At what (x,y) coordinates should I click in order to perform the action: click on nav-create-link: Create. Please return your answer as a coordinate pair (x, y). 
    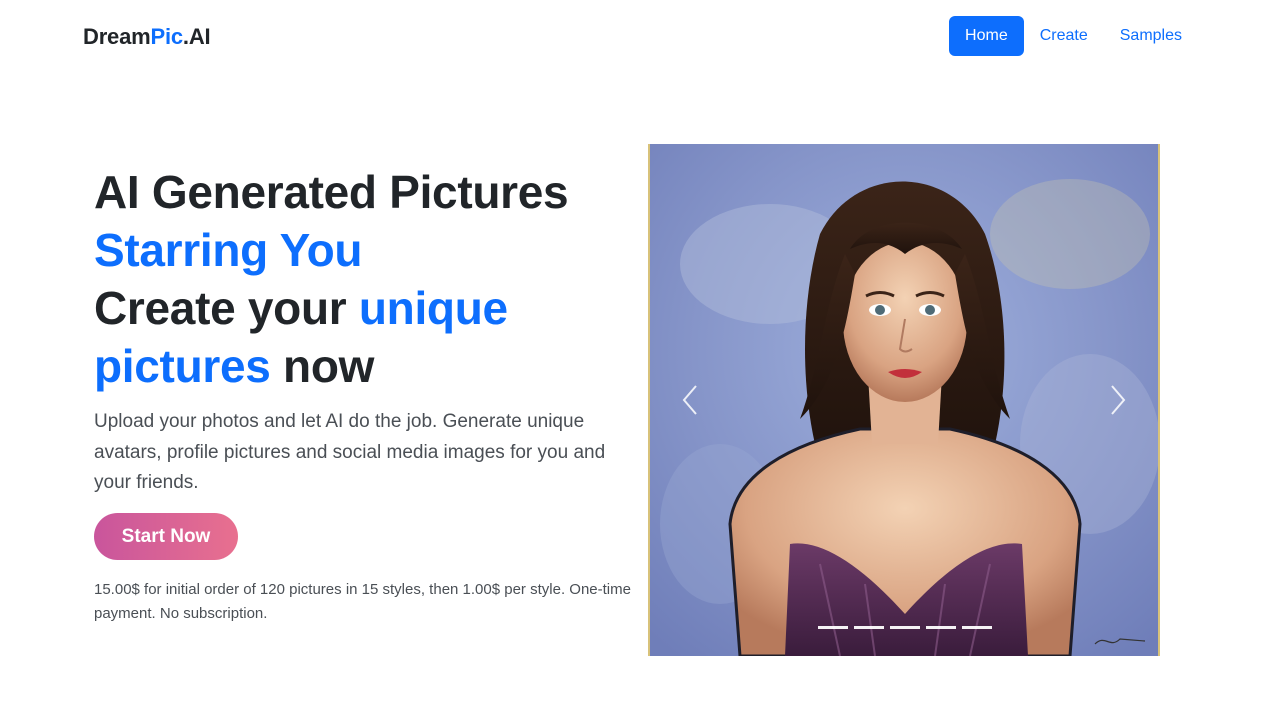
    Looking at the image, I should click on (1064, 36).